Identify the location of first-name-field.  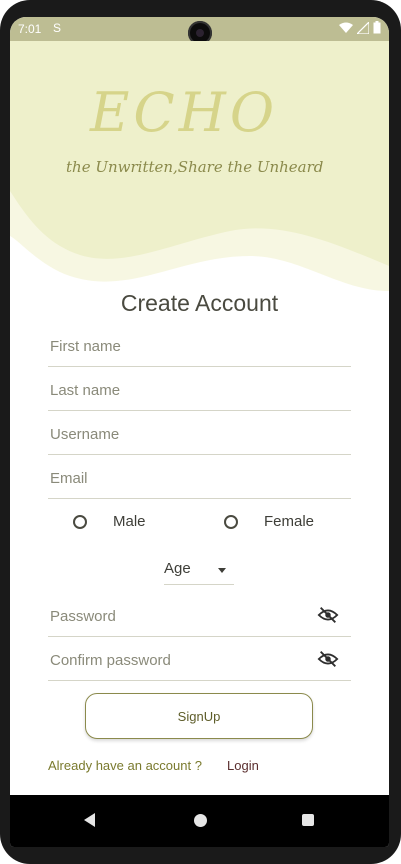
(199, 345).